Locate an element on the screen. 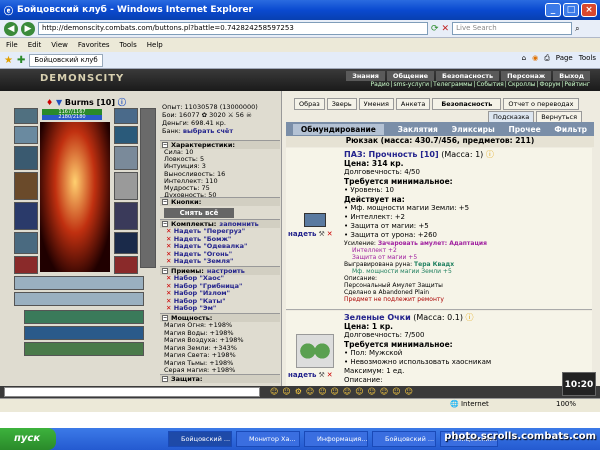 The height and width of the screenshot is (450, 600). nav-exit: Выход is located at coordinates (571, 76).